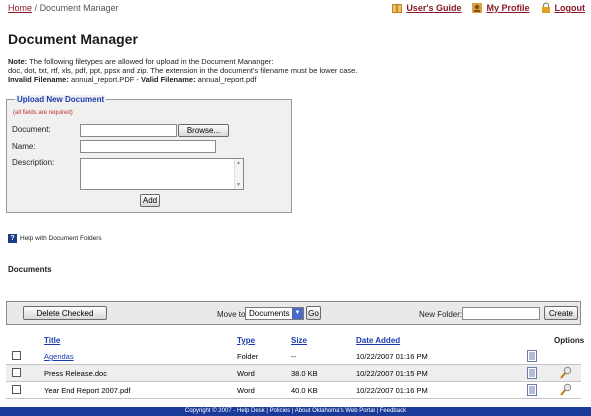 The image size is (591, 416). I want to click on documents-heading: Documents, so click(30, 269).